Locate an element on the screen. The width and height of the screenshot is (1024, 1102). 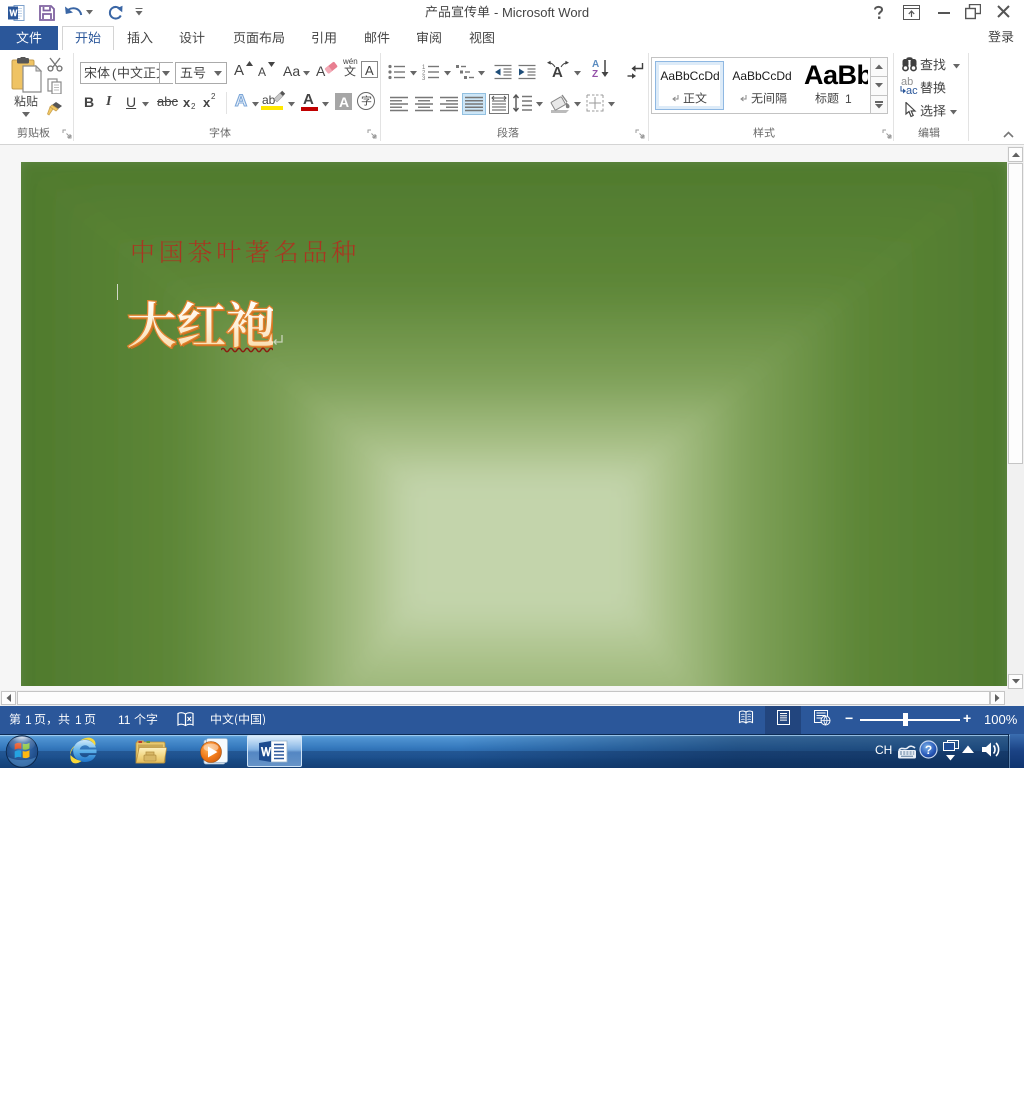
svg-text: 3 is located at coordinates (424, 78).